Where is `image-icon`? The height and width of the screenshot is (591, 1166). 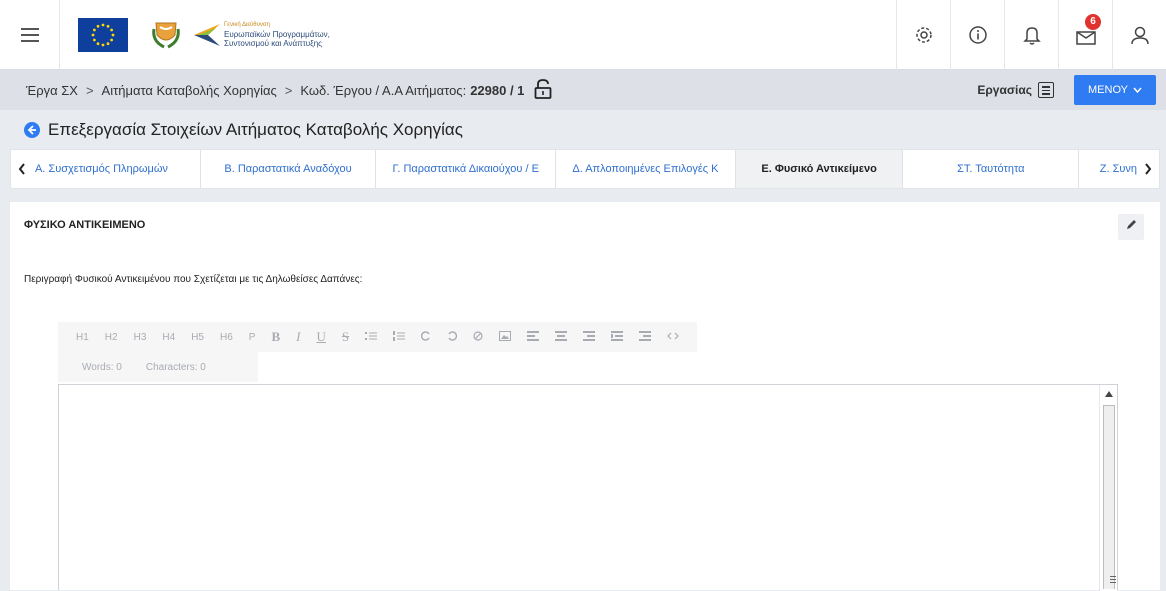 image-icon is located at coordinates (505, 337).